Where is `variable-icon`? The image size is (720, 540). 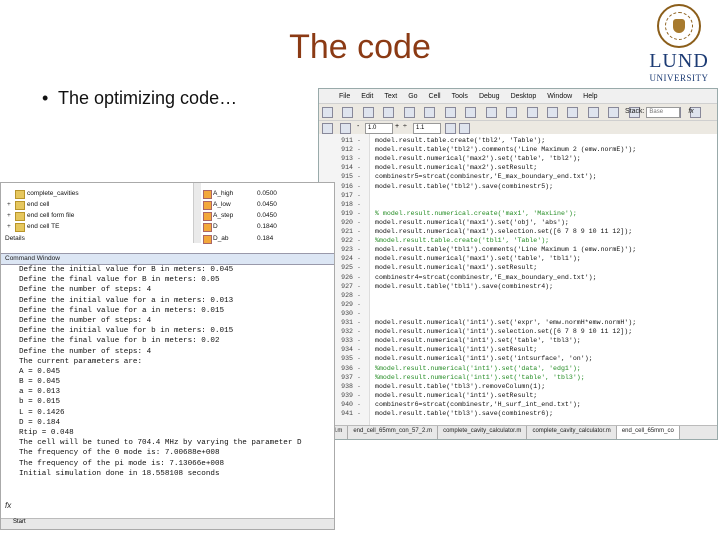 variable-icon is located at coordinates (207, 239).